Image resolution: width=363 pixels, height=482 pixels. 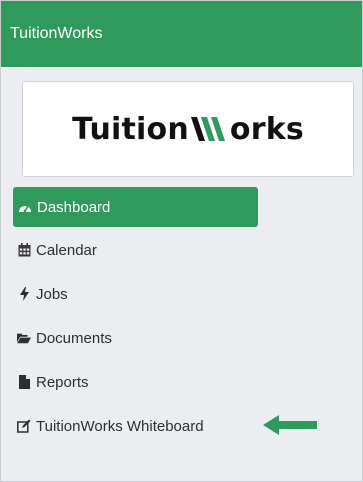 I want to click on edit-icon, so click(x=24, y=426).